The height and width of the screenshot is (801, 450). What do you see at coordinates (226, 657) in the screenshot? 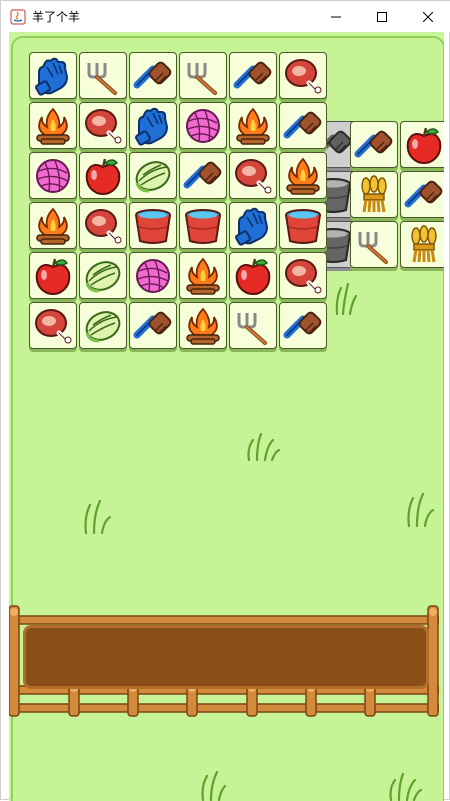
I see `tile-slot-bar` at bounding box center [226, 657].